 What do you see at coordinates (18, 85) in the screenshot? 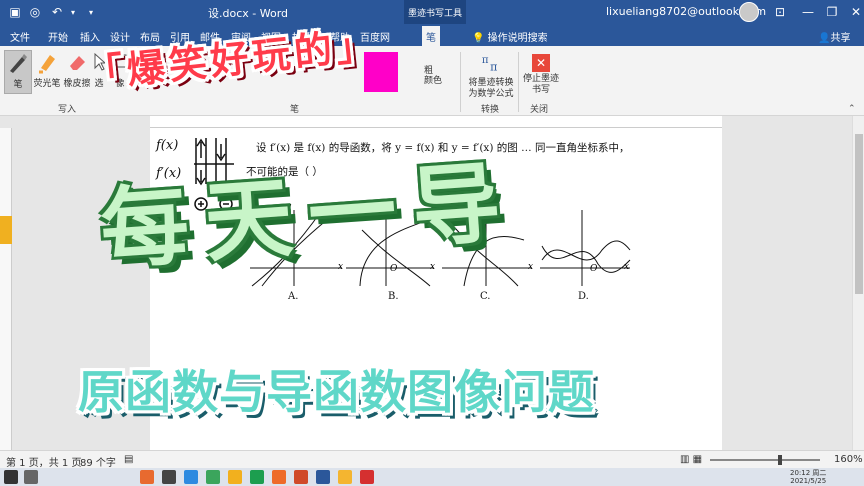
I see `pen-tool-label: 笔` at bounding box center [18, 85].